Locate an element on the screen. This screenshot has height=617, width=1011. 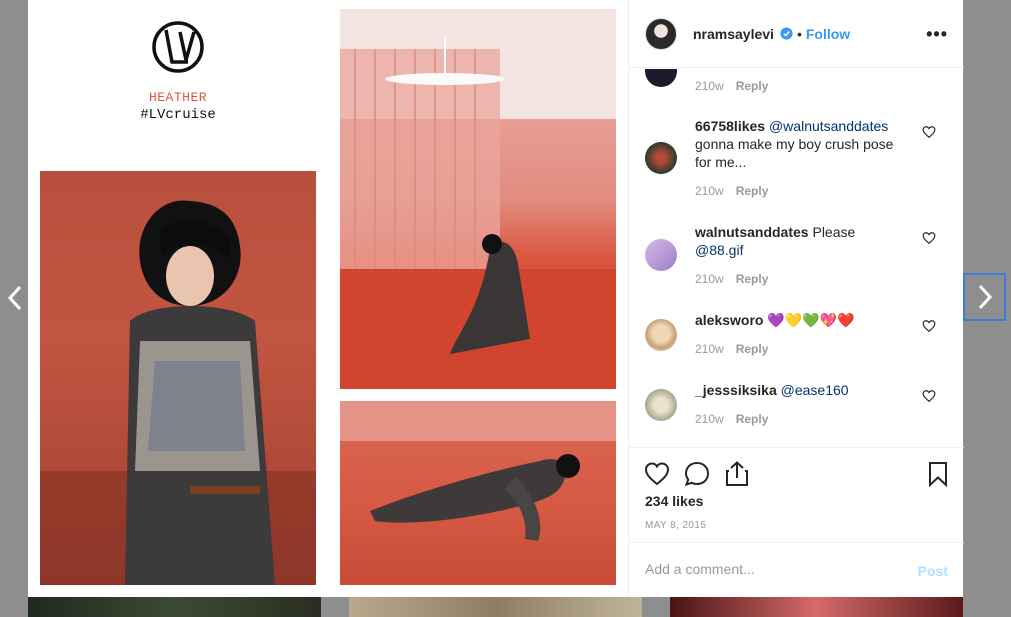
add-comment-bar: Post is located at coordinates (796, 569).